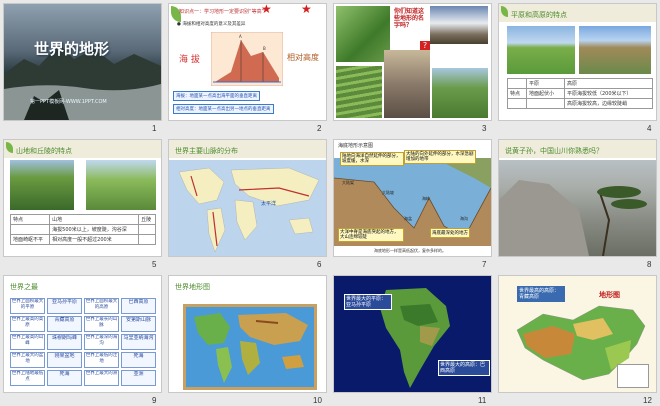 The width and height of the screenshot is (660, 406). Describe the element at coordinates (222, 12) in the screenshot. I see `slide-heading: 知识点一：学习地形一定要识别“等高”` at that location.